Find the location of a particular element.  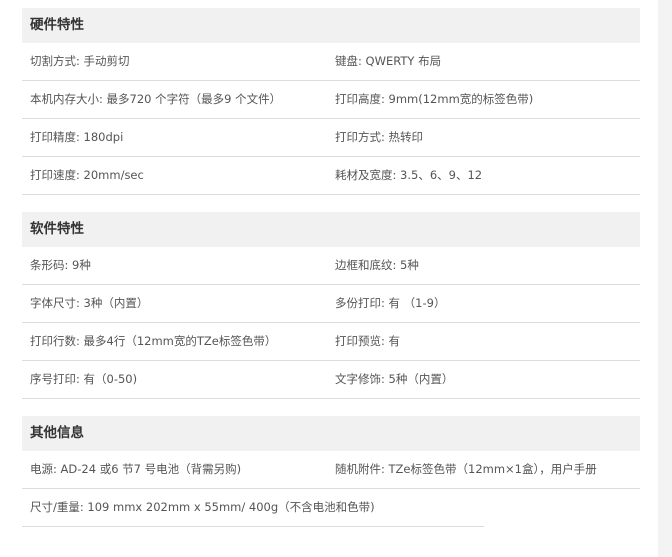

table-row: 打印行数: 最多4行（12mm宽的TZe标签色带） 打印预览: 有 is located at coordinates (331, 342).